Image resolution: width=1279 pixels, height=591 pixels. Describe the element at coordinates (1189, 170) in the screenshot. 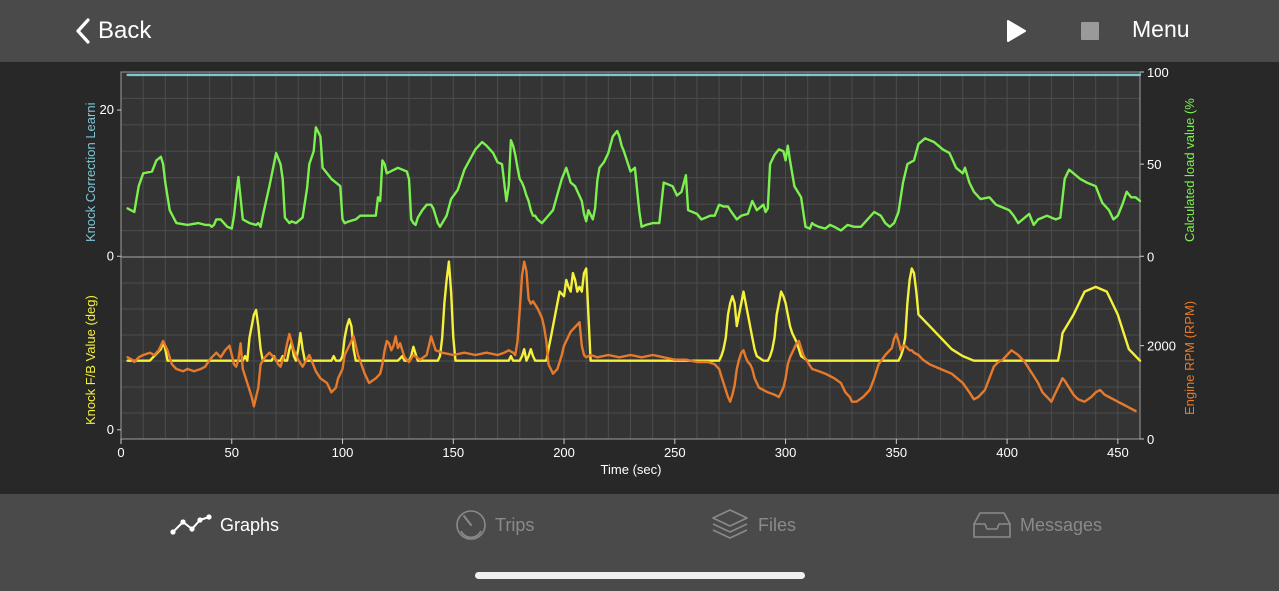

I see `upper-right-axis-label: Calculated load value (%` at that location.